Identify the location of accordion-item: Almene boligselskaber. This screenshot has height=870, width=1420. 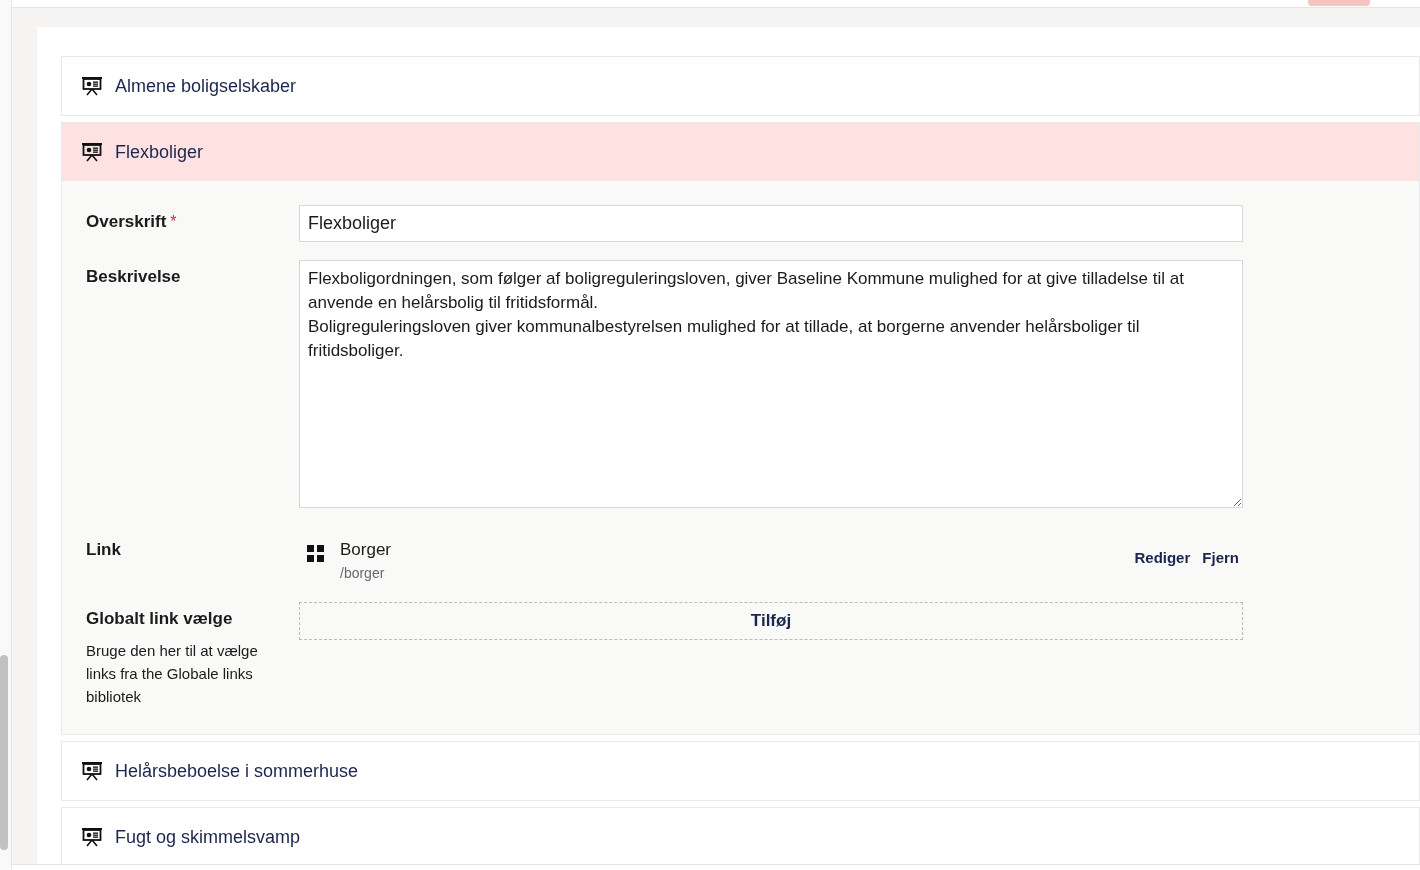
(740, 86).